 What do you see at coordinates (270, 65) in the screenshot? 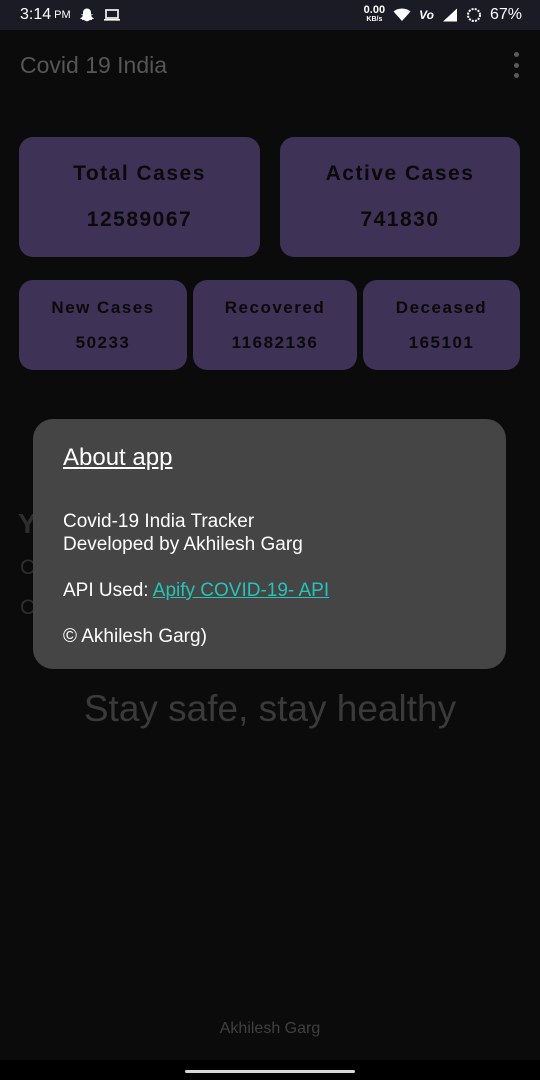
I see `app-bar: Covid 19 India` at bounding box center [270, 65].